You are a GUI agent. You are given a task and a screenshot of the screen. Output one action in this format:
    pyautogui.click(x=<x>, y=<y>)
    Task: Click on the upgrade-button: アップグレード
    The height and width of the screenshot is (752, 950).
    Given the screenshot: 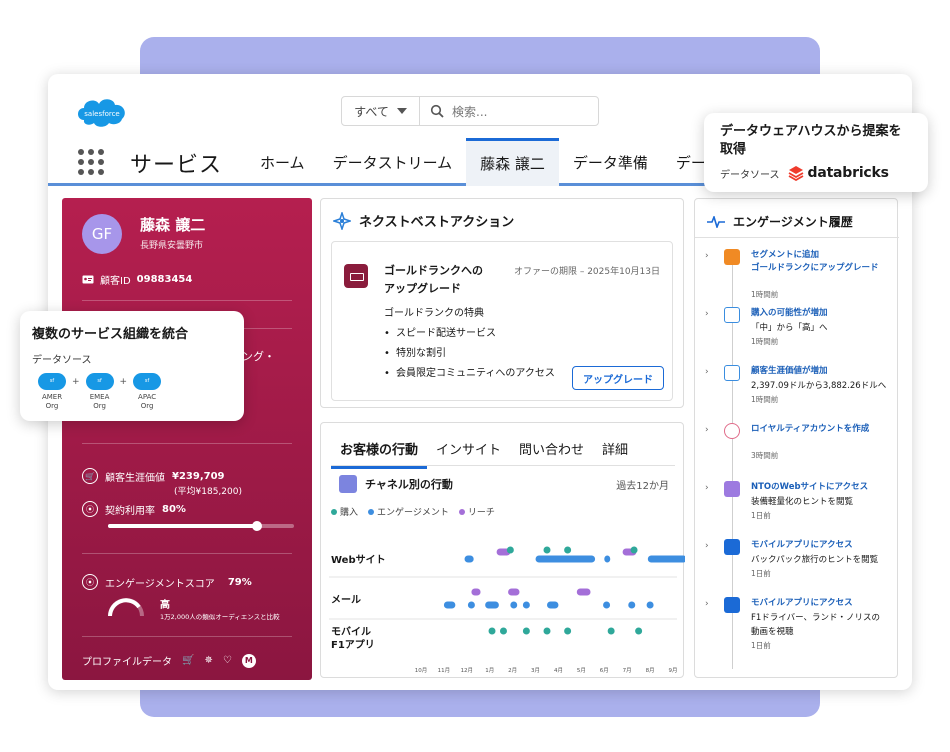 What is the action you would take?
    pyautogui.click(x=618, y=378)
    